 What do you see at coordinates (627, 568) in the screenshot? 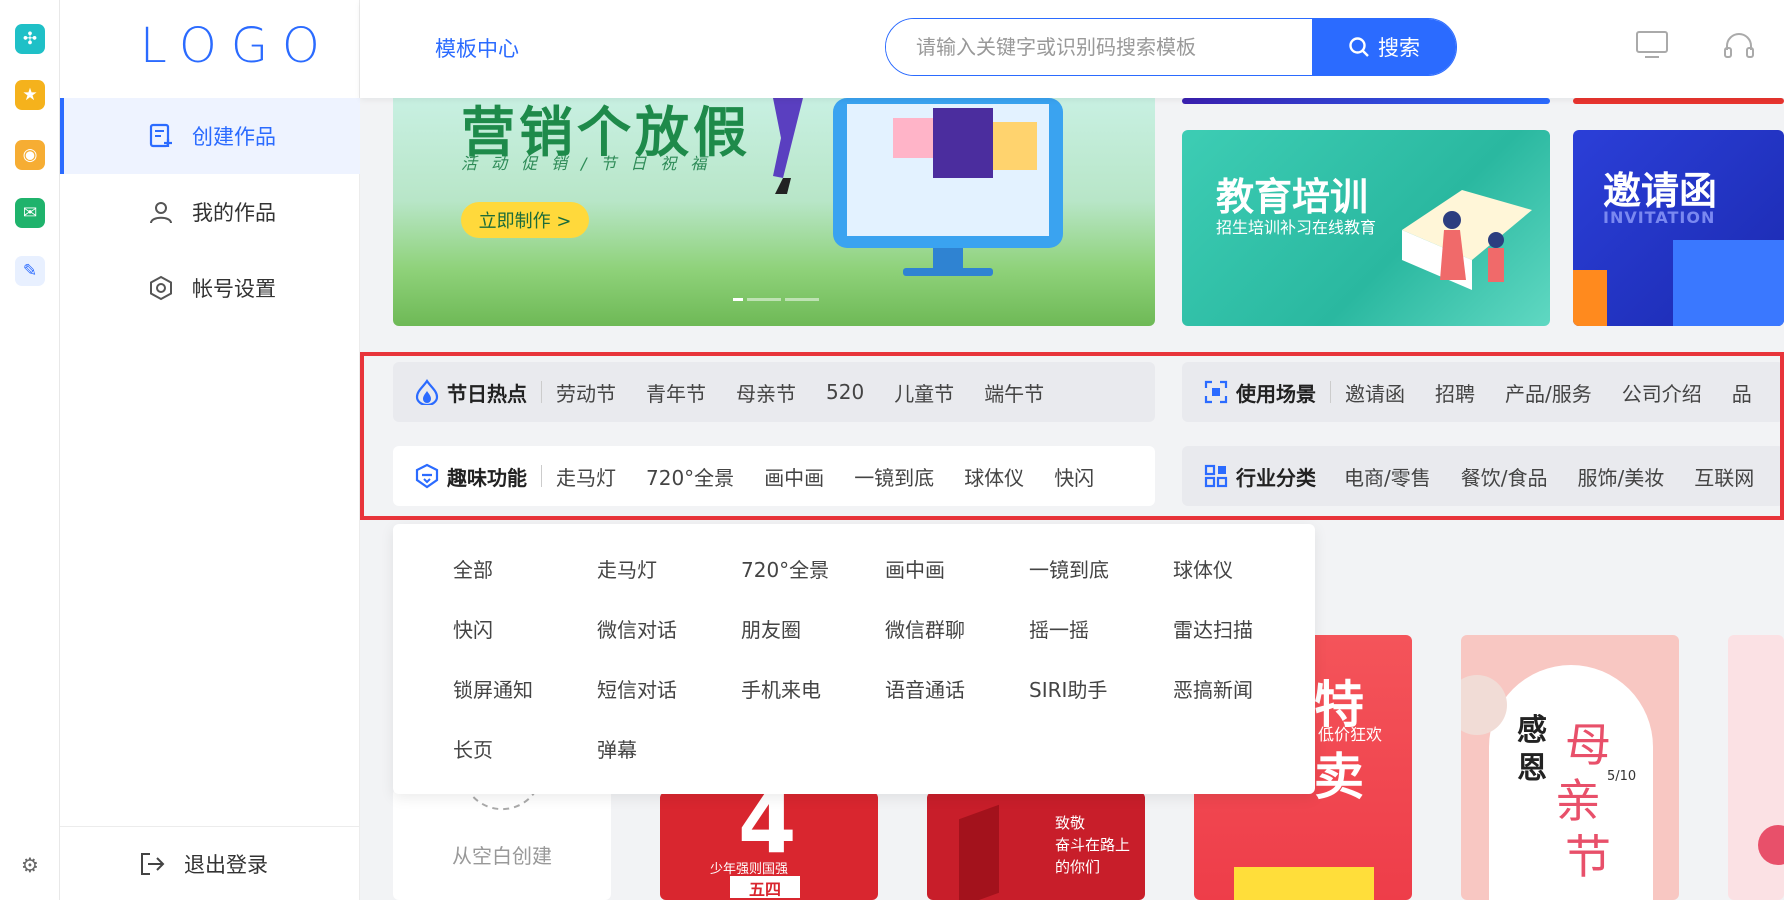
I see `dropdown-item: 走马灯` at bounding box center [627, 568].